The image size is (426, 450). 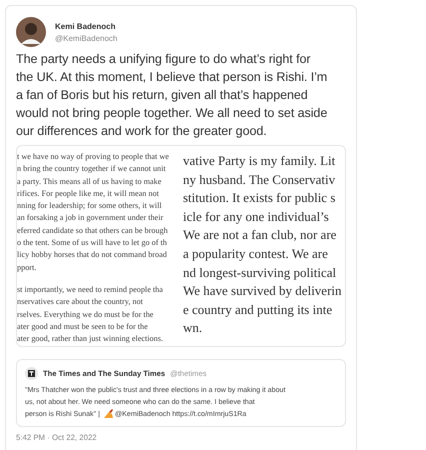 I want to click on quoted-tweet, so click(x=181, y=393).